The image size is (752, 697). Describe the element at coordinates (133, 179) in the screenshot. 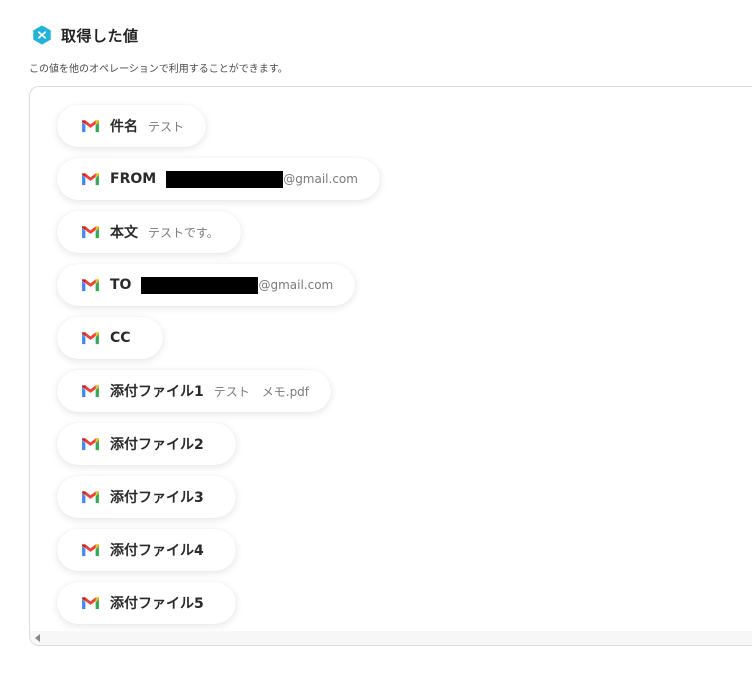

I see `chip-label: FROM` at that location.